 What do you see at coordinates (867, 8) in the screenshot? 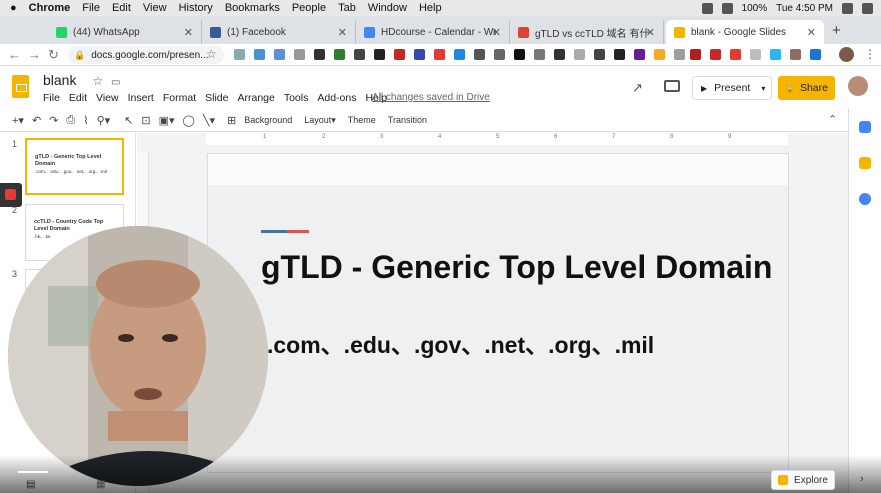
I see `menu-list-icon` at bounding box center [867, 8].